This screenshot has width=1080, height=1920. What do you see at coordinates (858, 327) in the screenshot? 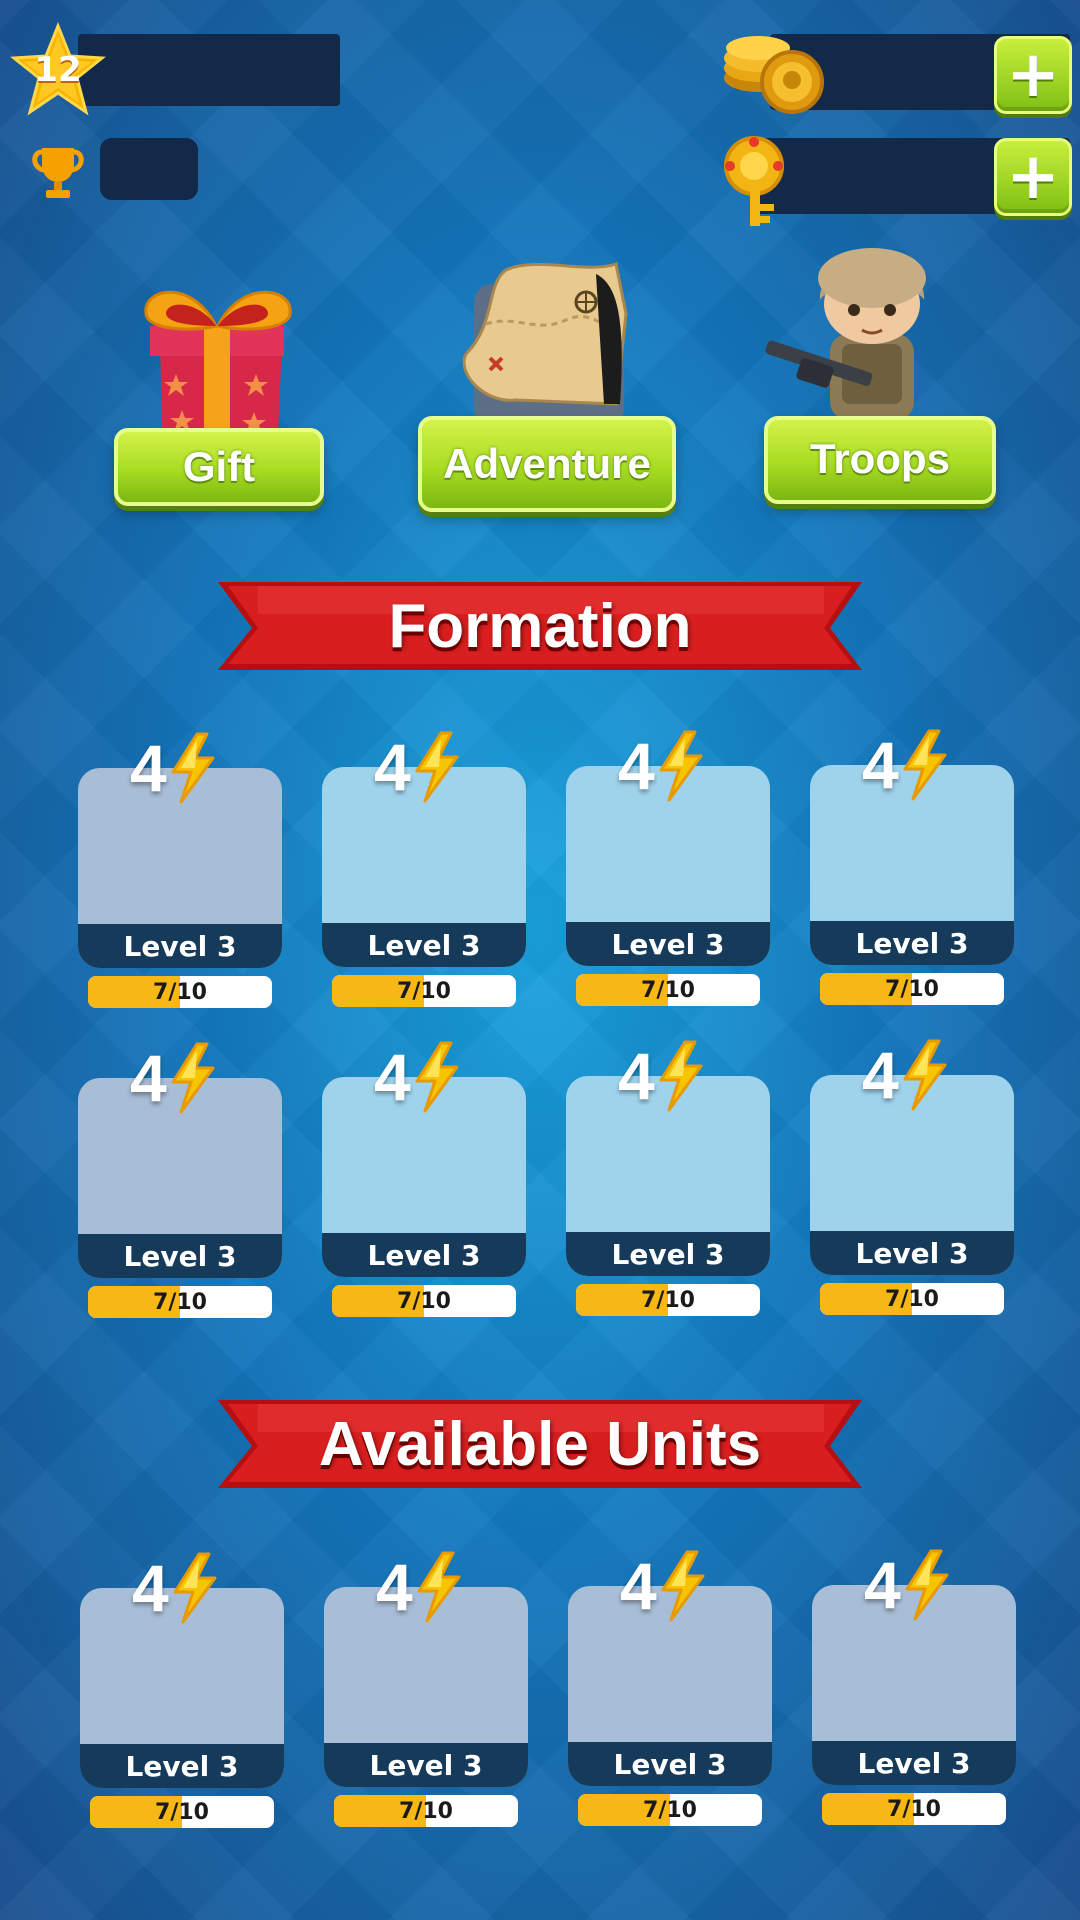
I see `soldier-icon` at bounding box center [858, 327].